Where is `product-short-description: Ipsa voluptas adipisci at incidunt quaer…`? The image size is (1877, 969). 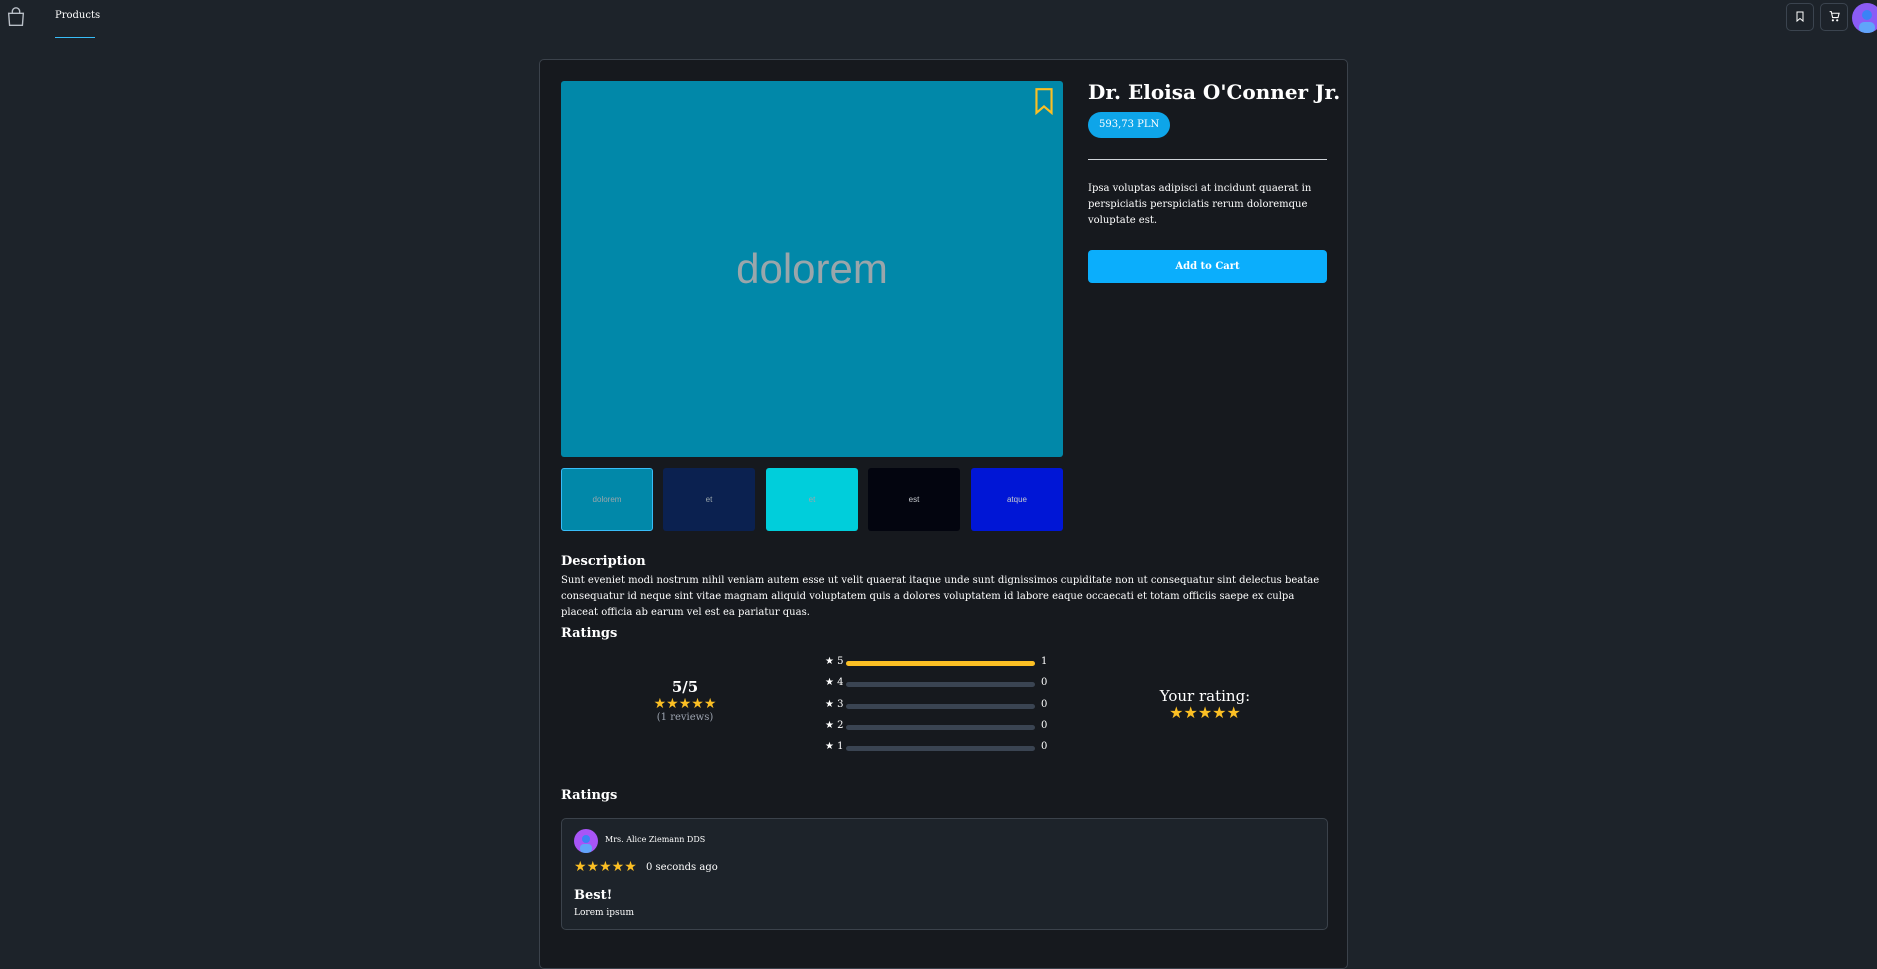
product-short-description: Ipsa voluptas adipisci at incidunt quaer… is located at coordinates (1200, 204).